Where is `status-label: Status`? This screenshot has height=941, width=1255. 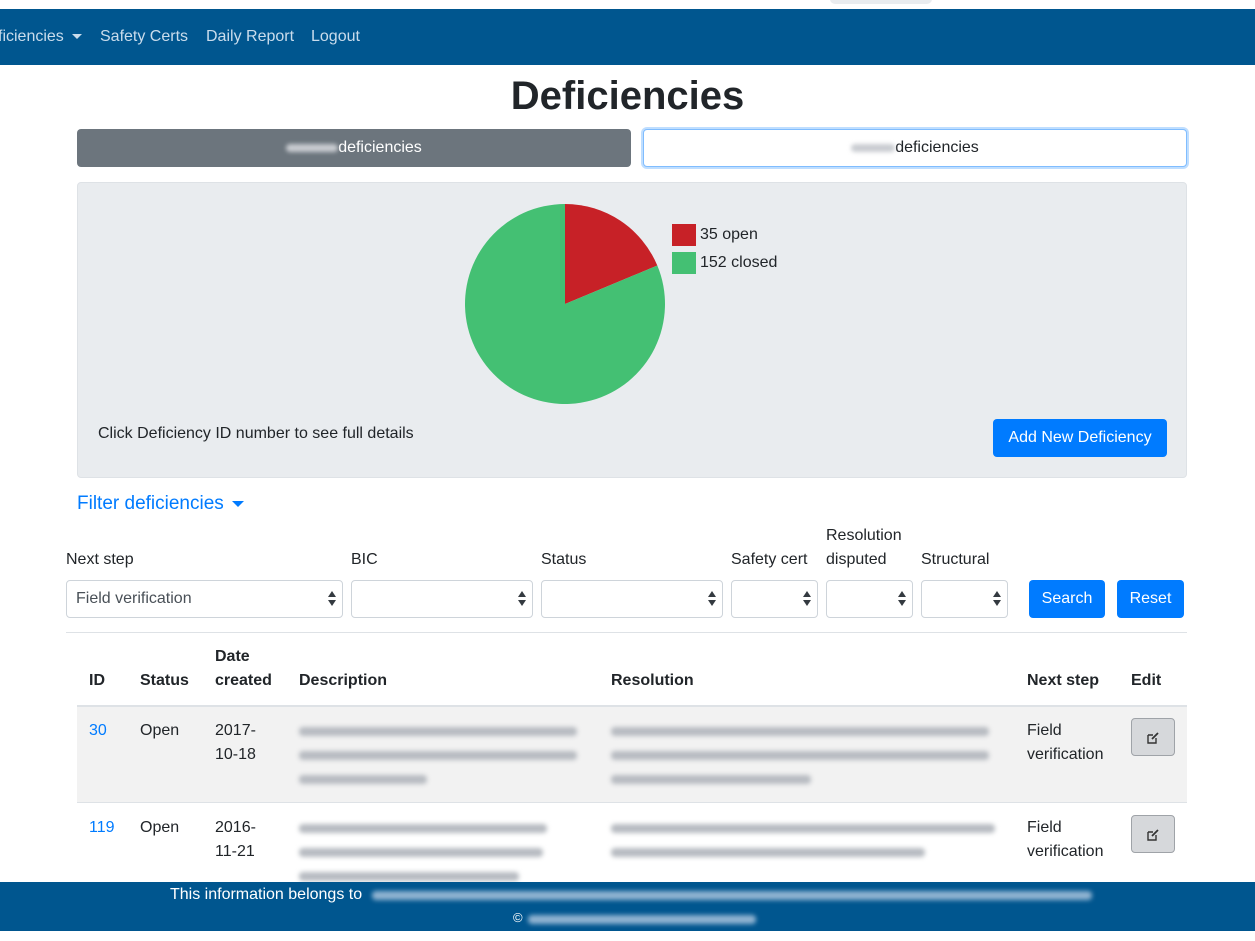 status-label: Status is located at coordinates (564, 559).